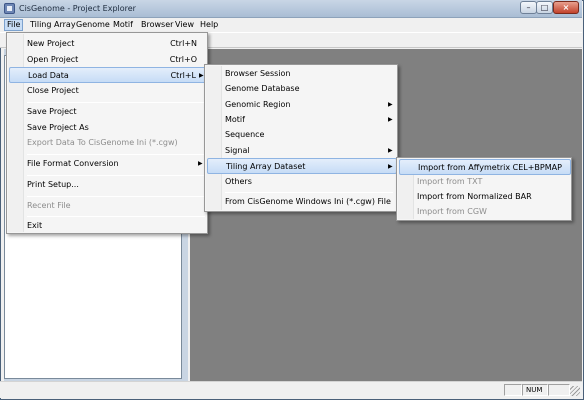  What do you see at coordinates (107, 91) in the screenshot?
I see `menu-item-close-project: Close Project` at bounding box center [107, 91].